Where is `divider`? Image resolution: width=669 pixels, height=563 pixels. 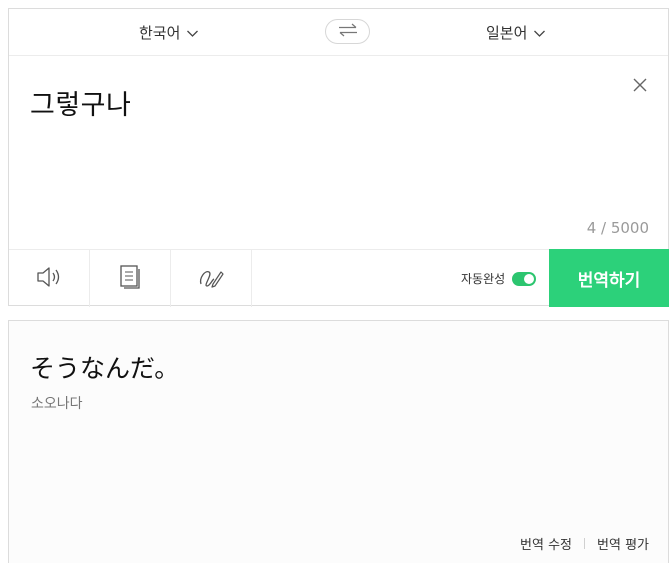
divider is located at coordinates (585, 543).